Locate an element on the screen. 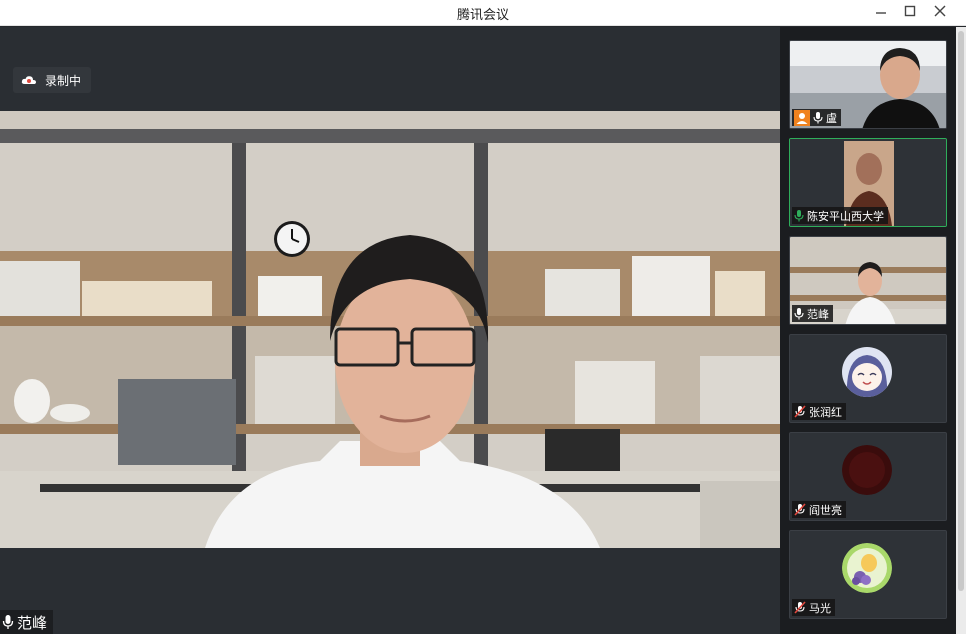 The height and width of the screenshot is (634, 966). participant-name: 盧 is located at coordinates (831, 118).